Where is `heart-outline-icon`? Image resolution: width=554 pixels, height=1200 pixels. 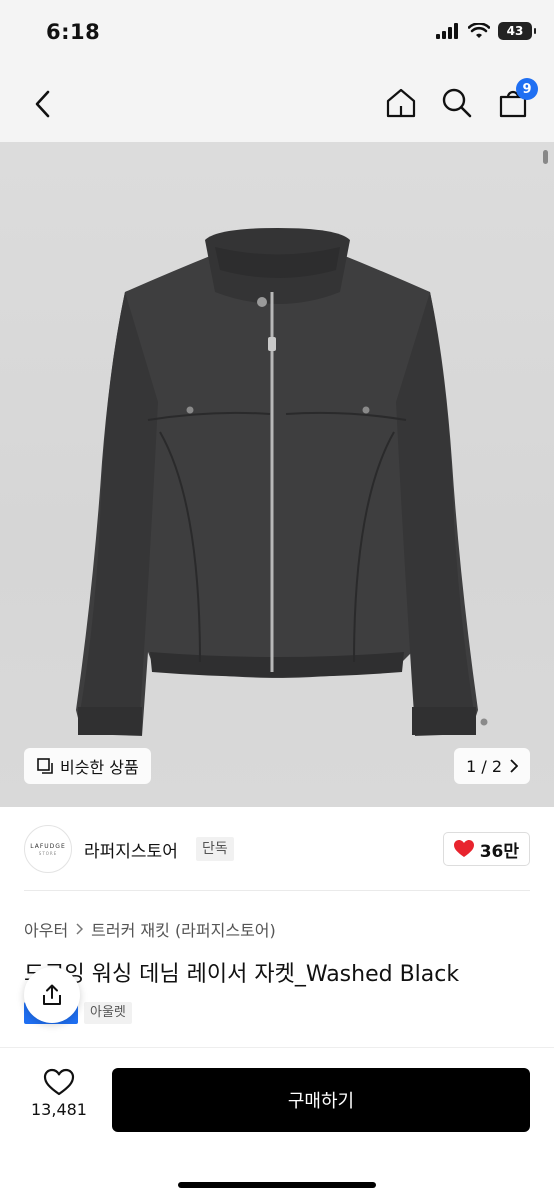
heart-outline-icon is located at coordinates (59, 1082).